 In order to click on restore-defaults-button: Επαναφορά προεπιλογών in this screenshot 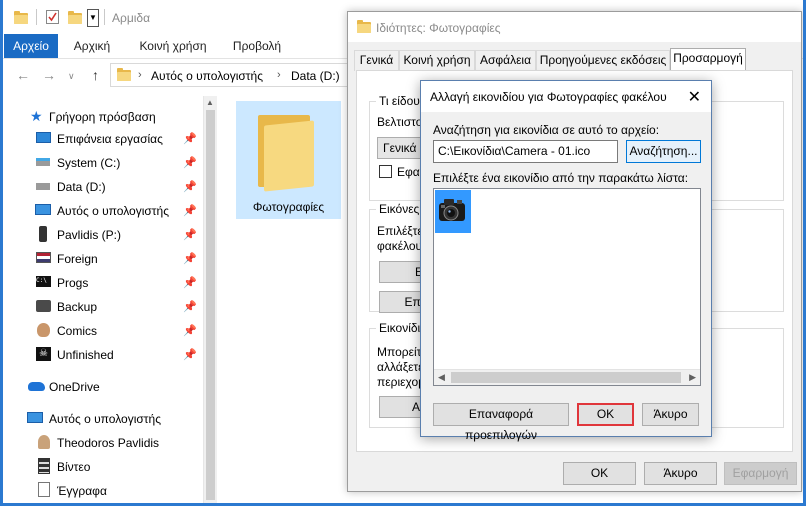, I will do `click(501, 422)`.